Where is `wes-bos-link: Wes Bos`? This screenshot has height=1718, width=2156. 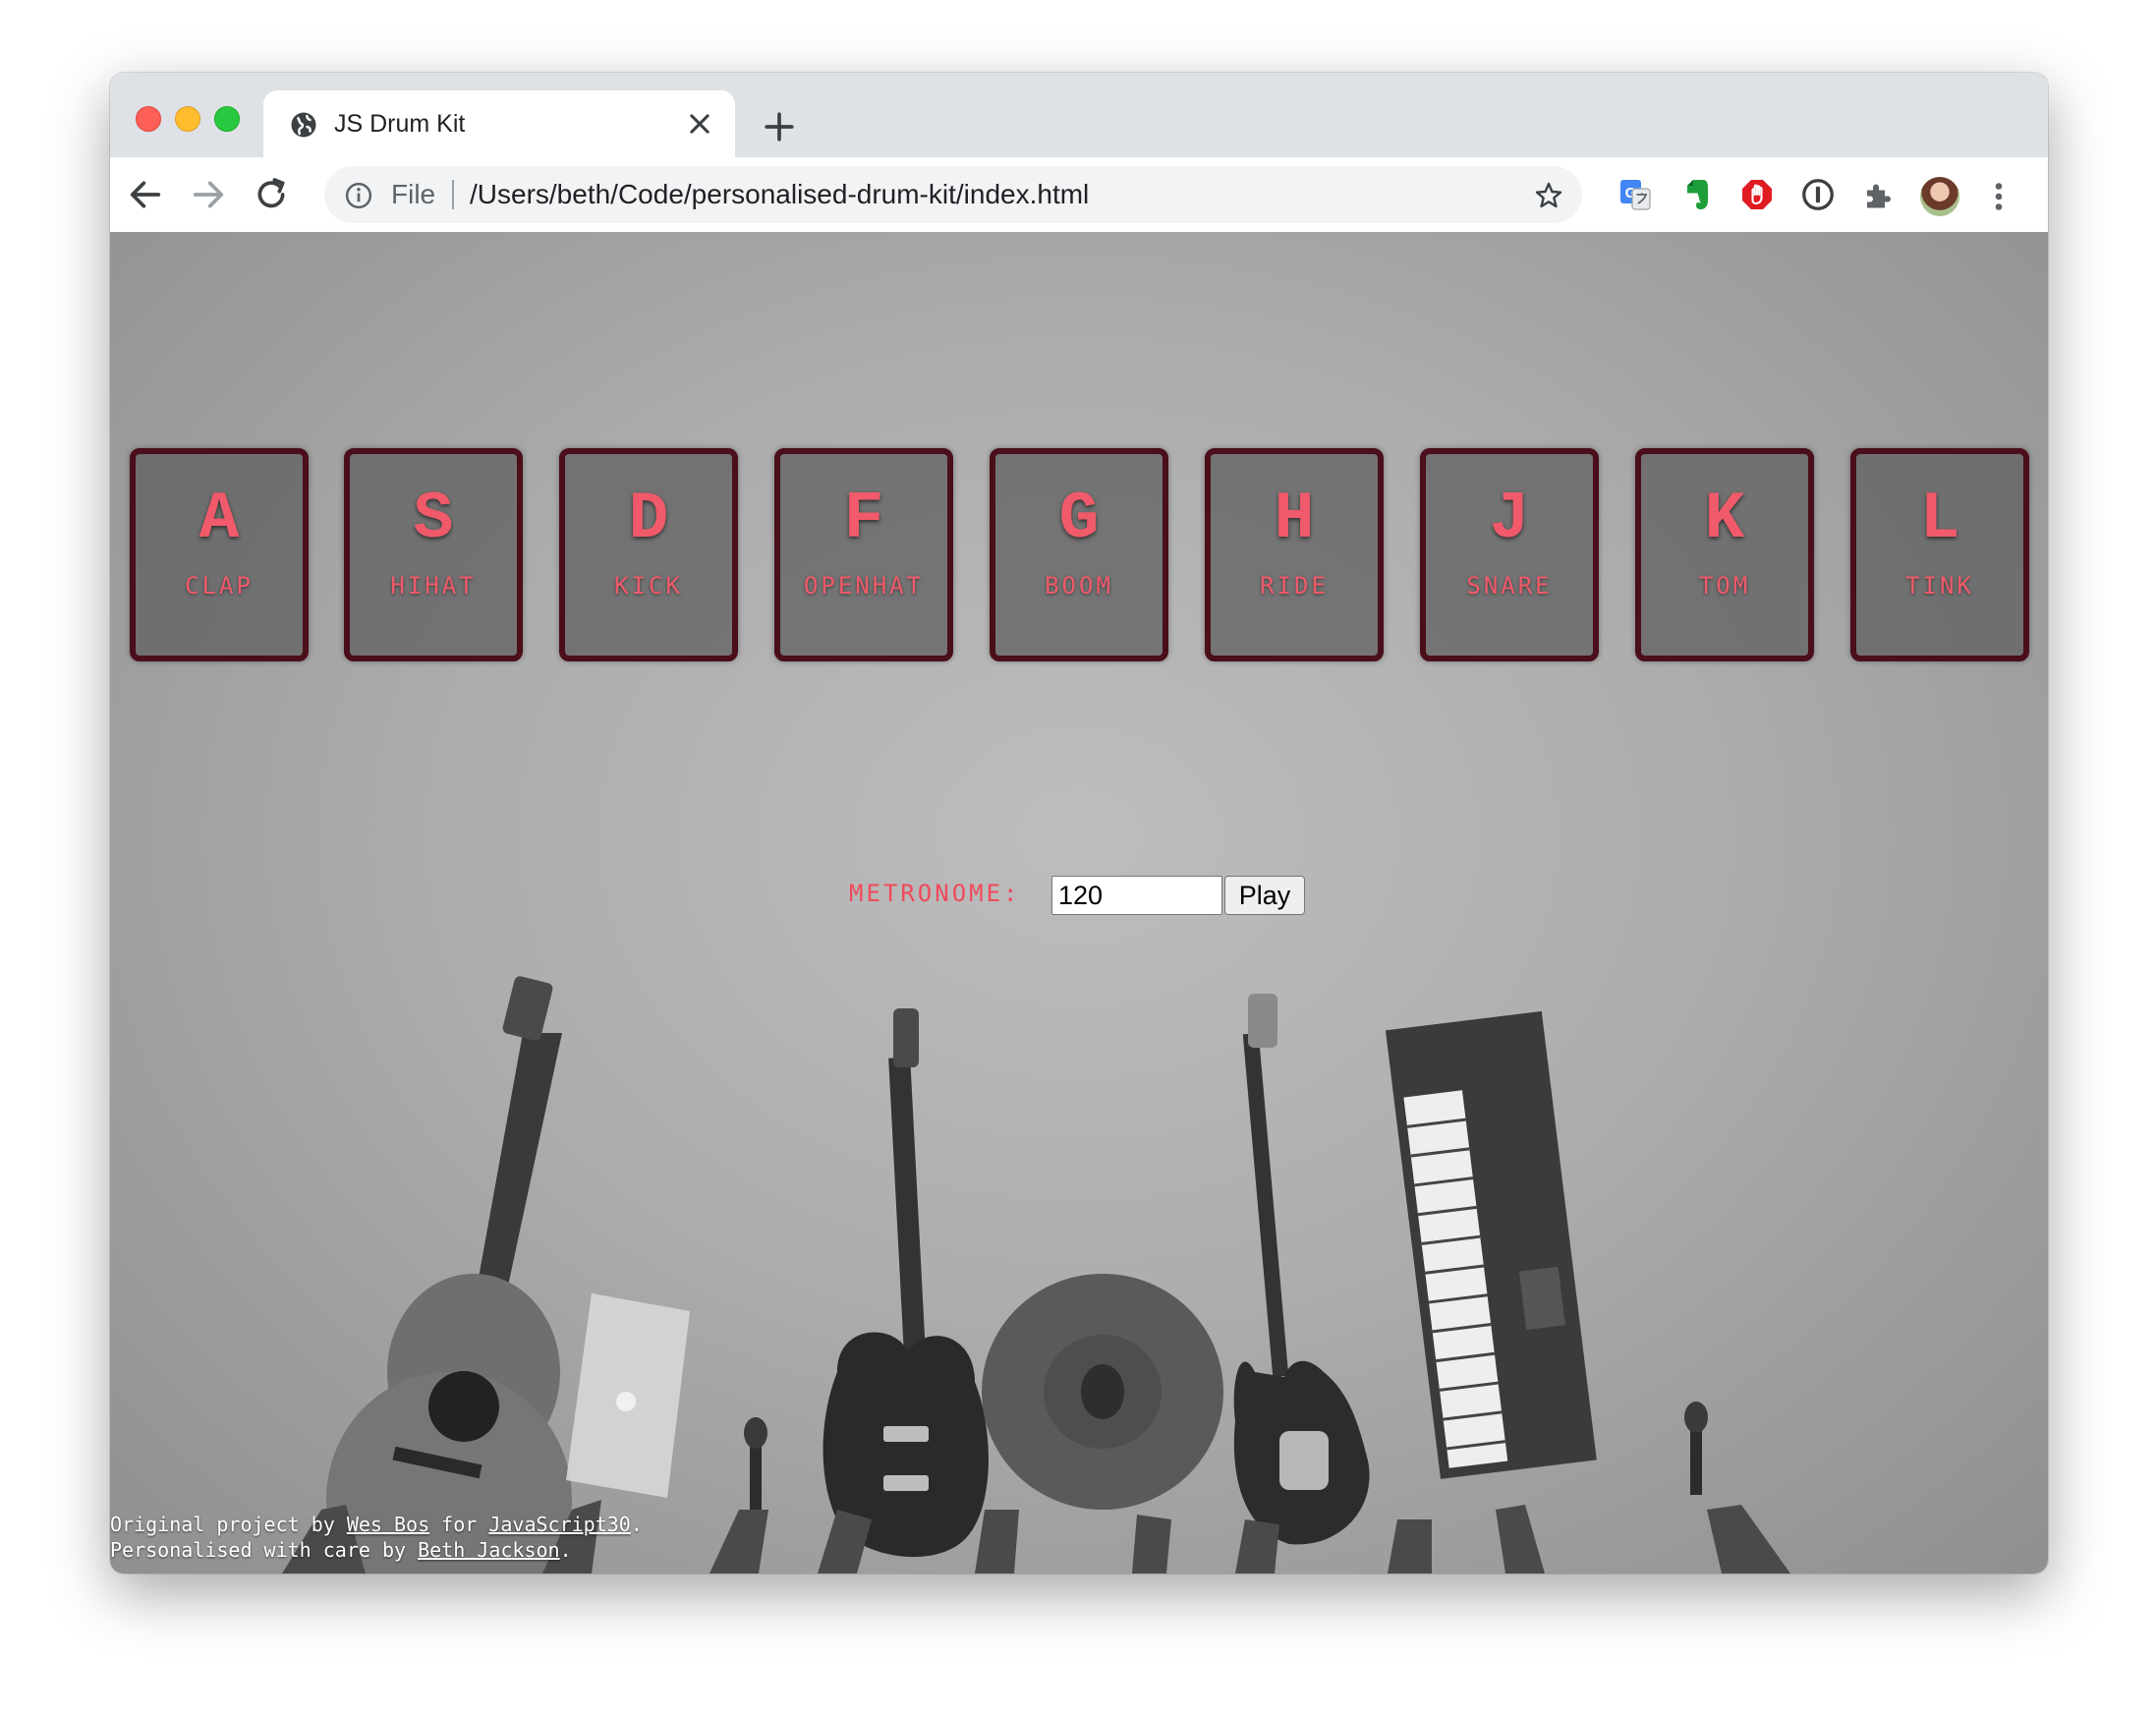
wes-bos-link: Wes Bos is located at coordinates (388, 1525).